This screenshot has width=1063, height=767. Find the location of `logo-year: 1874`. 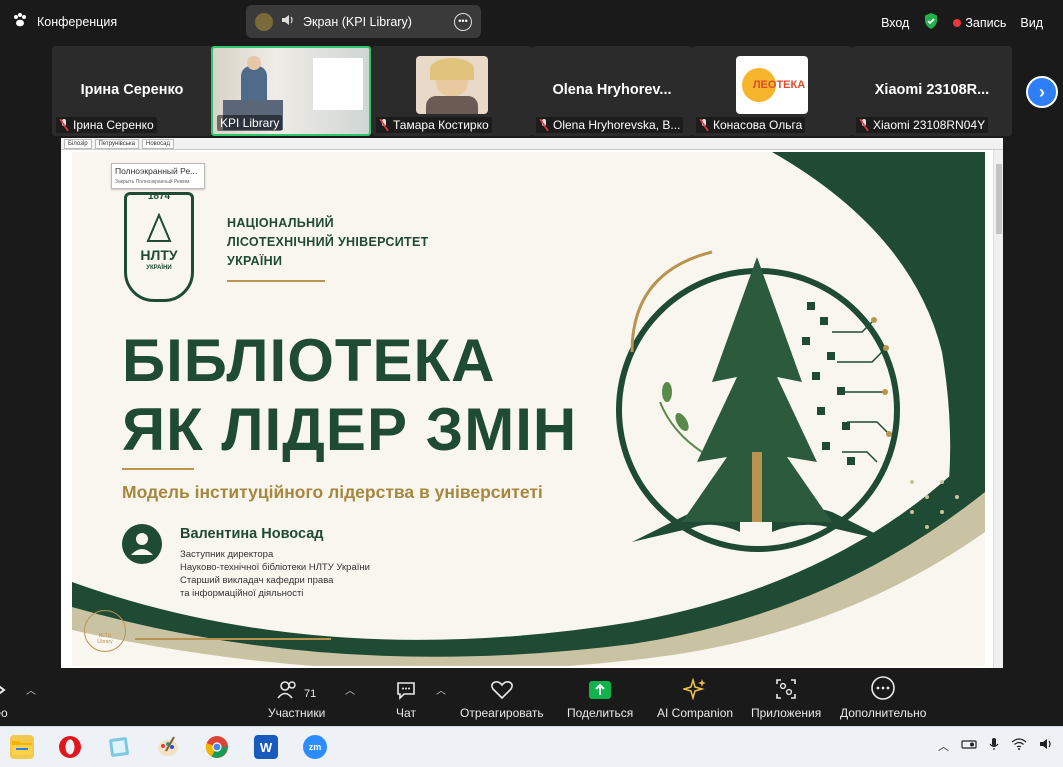

logo-year: 1874 is located at coordinates (159, 196).